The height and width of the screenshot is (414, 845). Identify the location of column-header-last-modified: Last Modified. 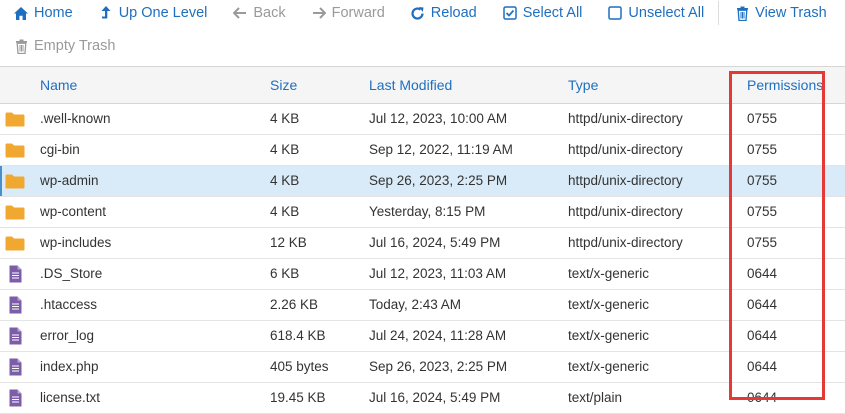
(410, 85).